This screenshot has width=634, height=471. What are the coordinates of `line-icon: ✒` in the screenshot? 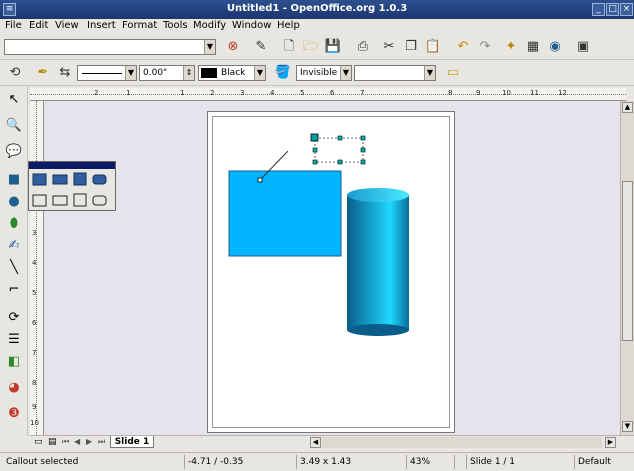 It's located at (43, 73).